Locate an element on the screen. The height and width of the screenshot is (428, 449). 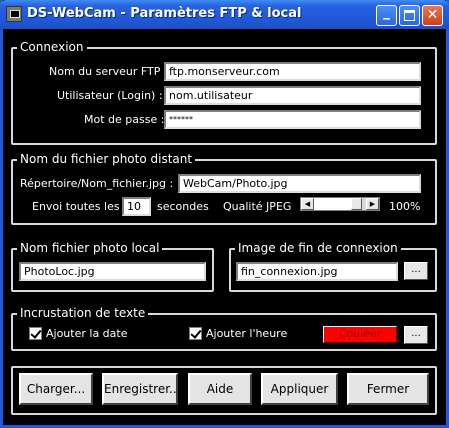
close-icon: ✕ is located at coordinates (432, 15).